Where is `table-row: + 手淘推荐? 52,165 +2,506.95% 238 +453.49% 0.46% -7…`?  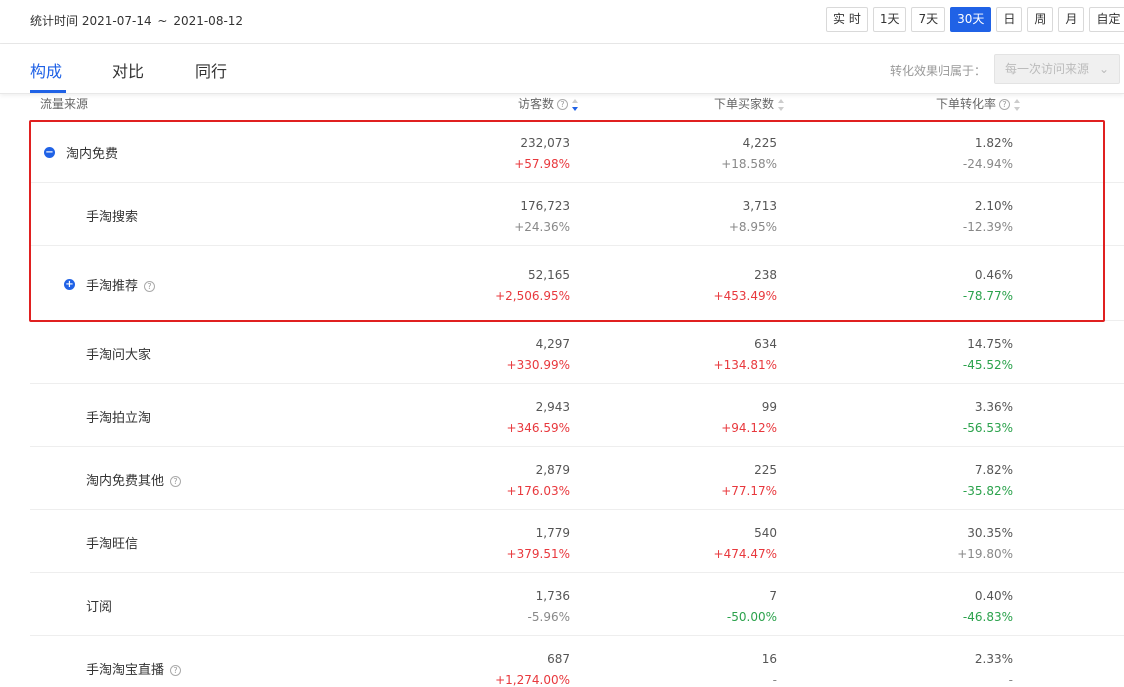
table-row: + 手淘推荐? 52,165 +2,506.95% 238 +453.49% 0.46% -7… is located at coordinates (577, 283).